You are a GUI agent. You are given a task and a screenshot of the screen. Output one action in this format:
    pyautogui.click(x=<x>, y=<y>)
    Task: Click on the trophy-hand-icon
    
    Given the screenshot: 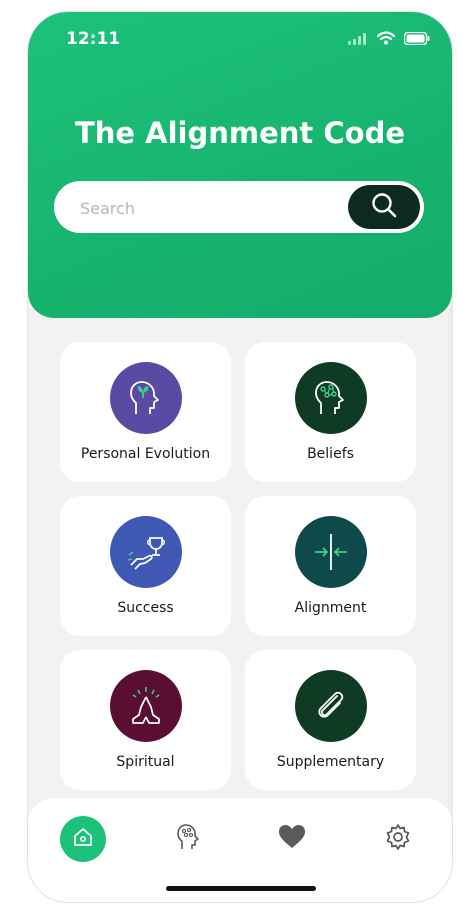 What is the action you would take?
    pyautogui.click(x=146, y=552)
    